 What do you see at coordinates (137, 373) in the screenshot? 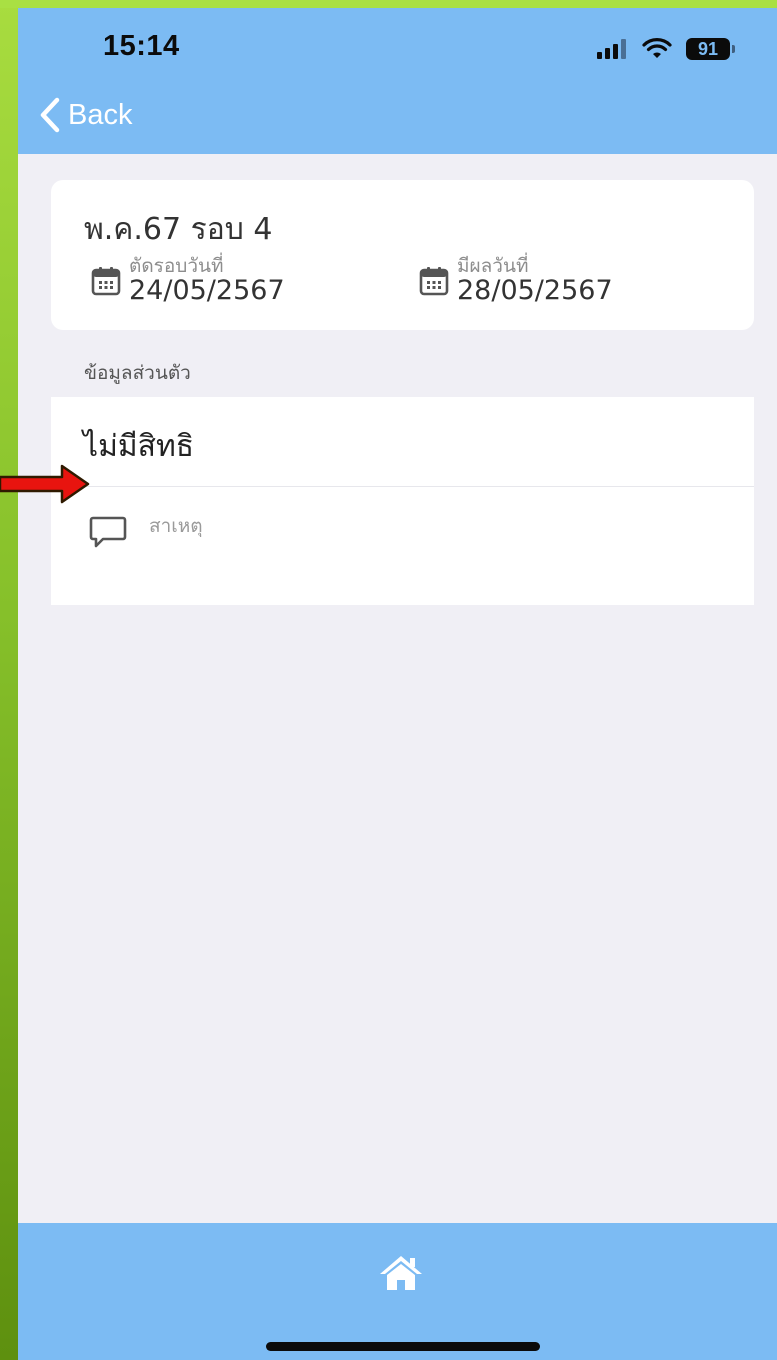
I see `personal-info-section-label: ข้อมูลส่วนตัว` at bounding box center [137, 373].